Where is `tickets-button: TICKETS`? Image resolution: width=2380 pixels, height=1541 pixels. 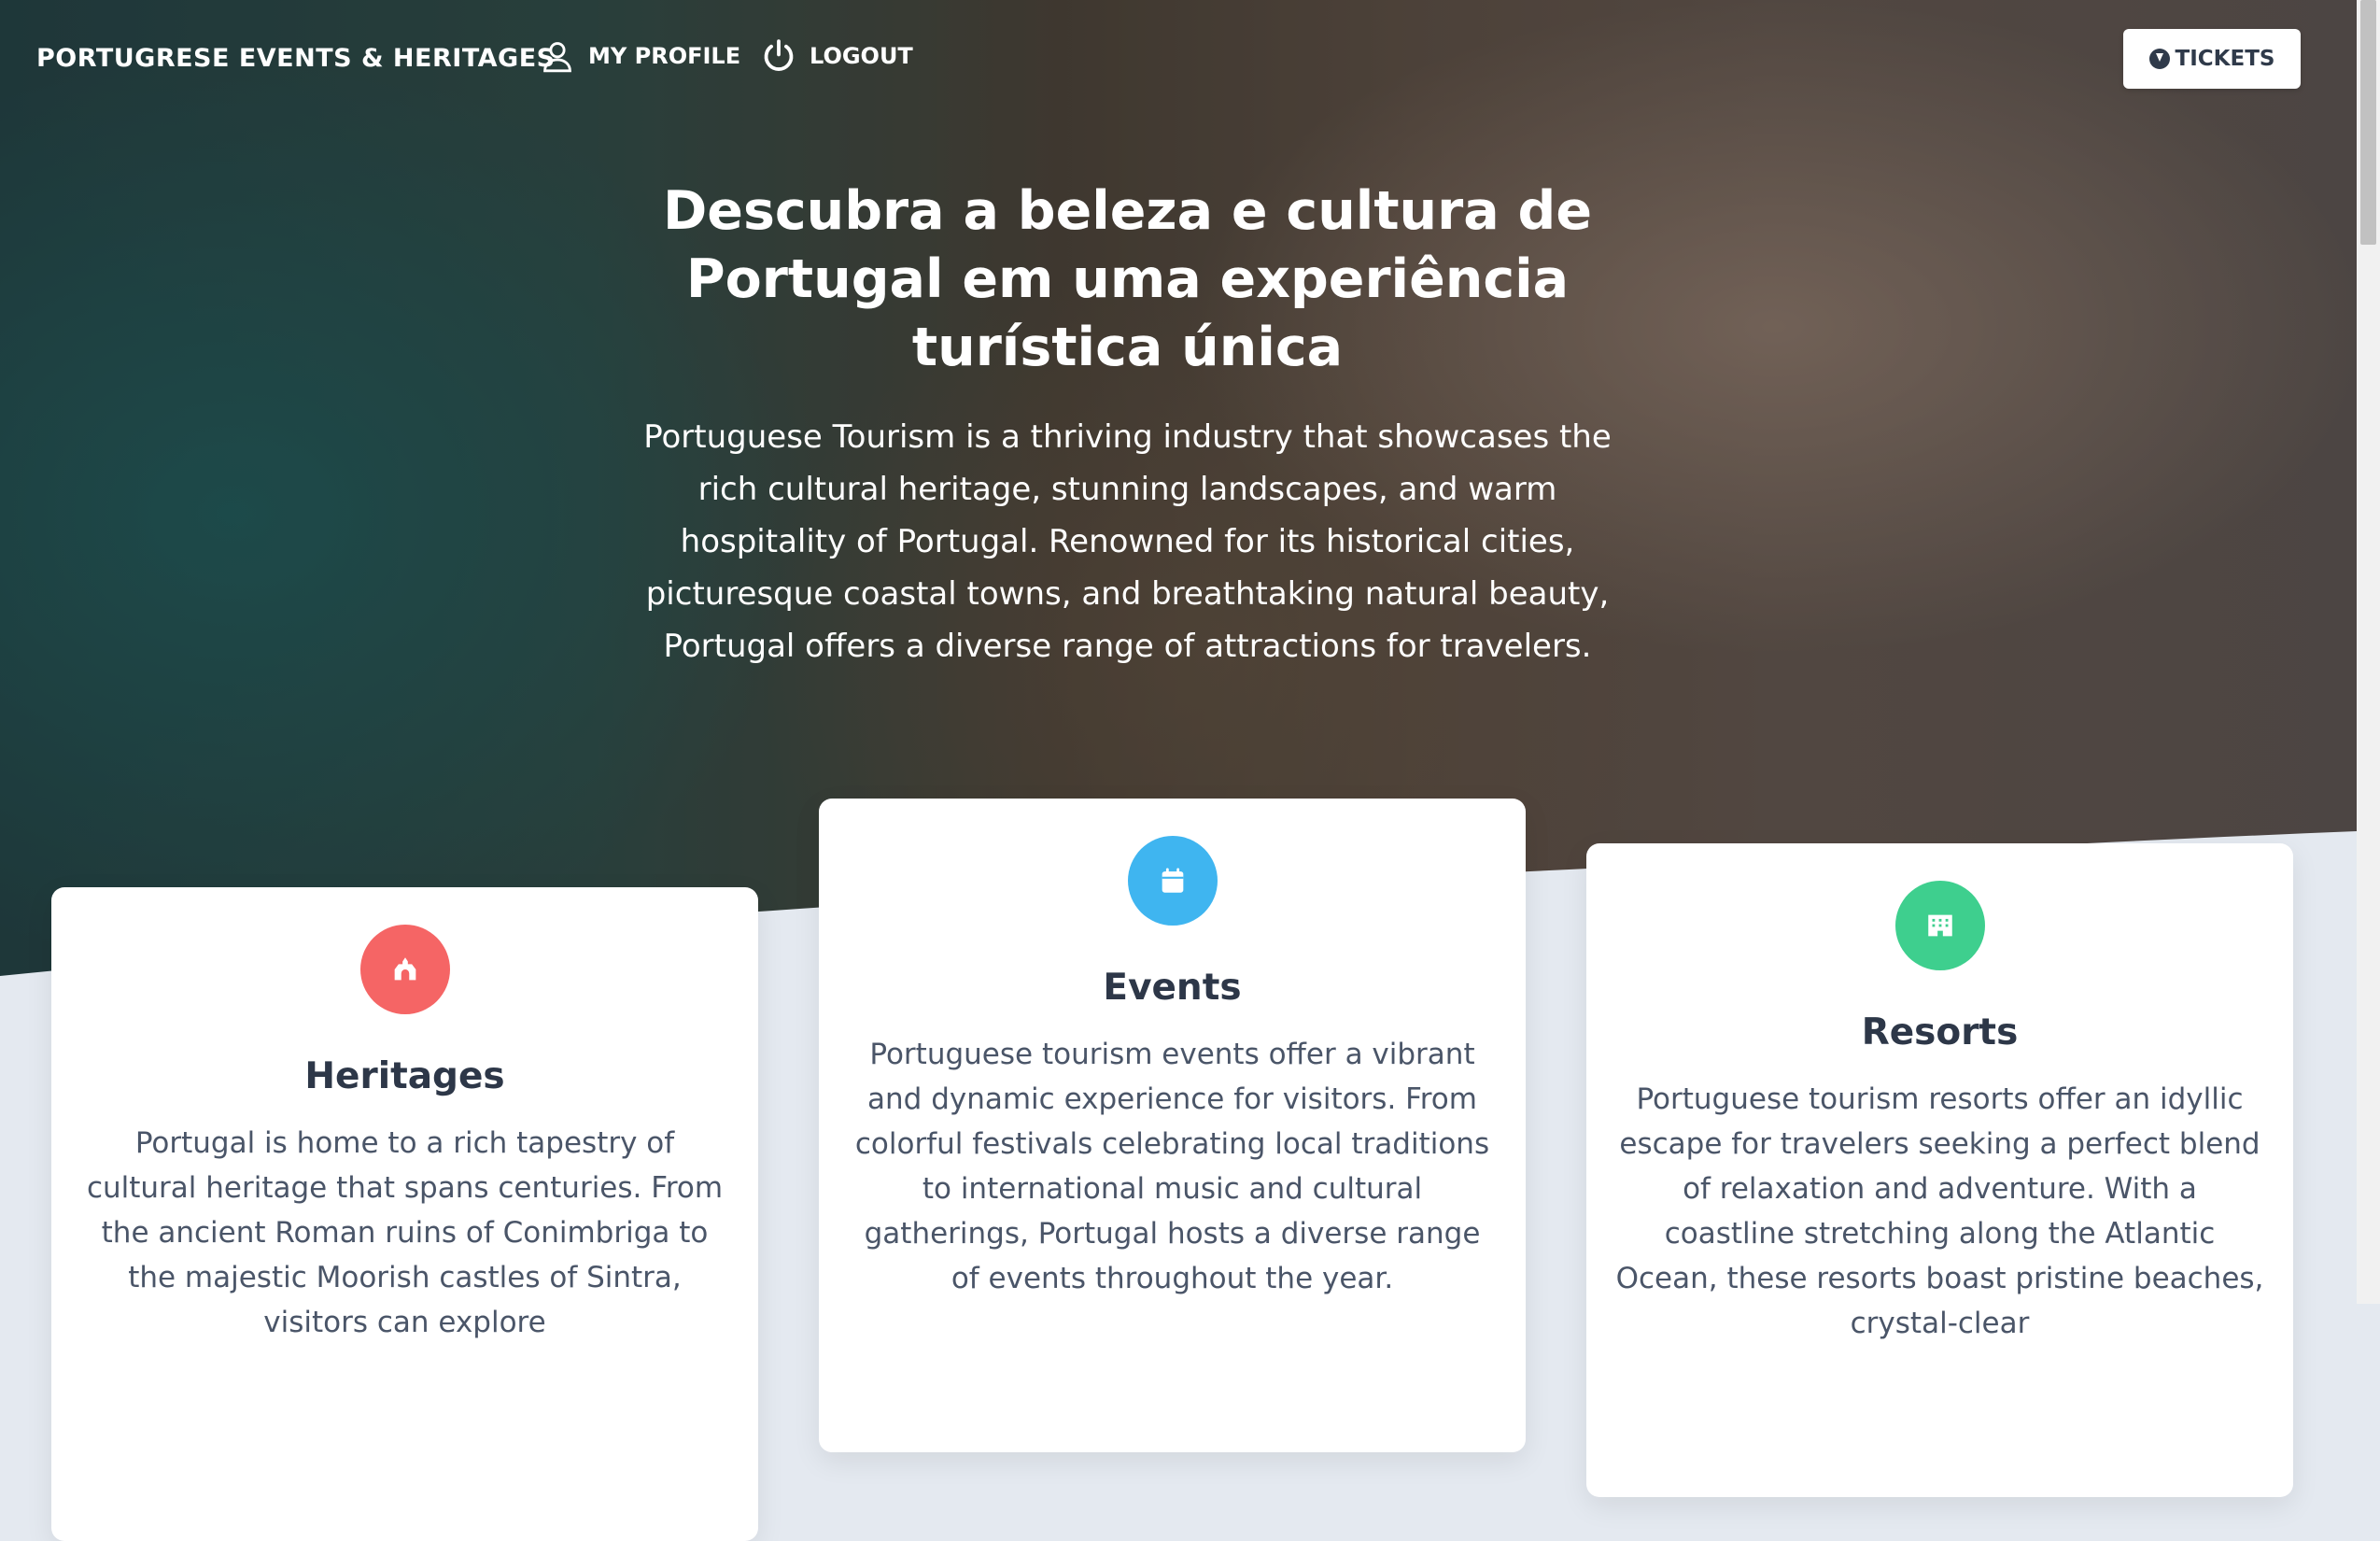 tickets-button: TICKETS is located at coordinates (2212, 59).